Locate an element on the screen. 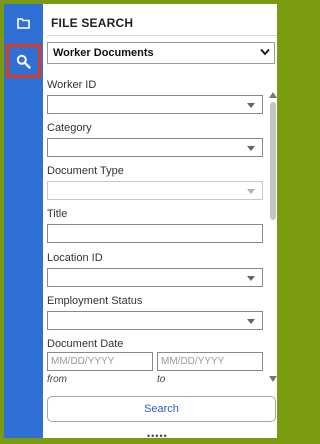 The width and height of the screenshot is (320, 444). title-divider is located at coordinates (162, 35).